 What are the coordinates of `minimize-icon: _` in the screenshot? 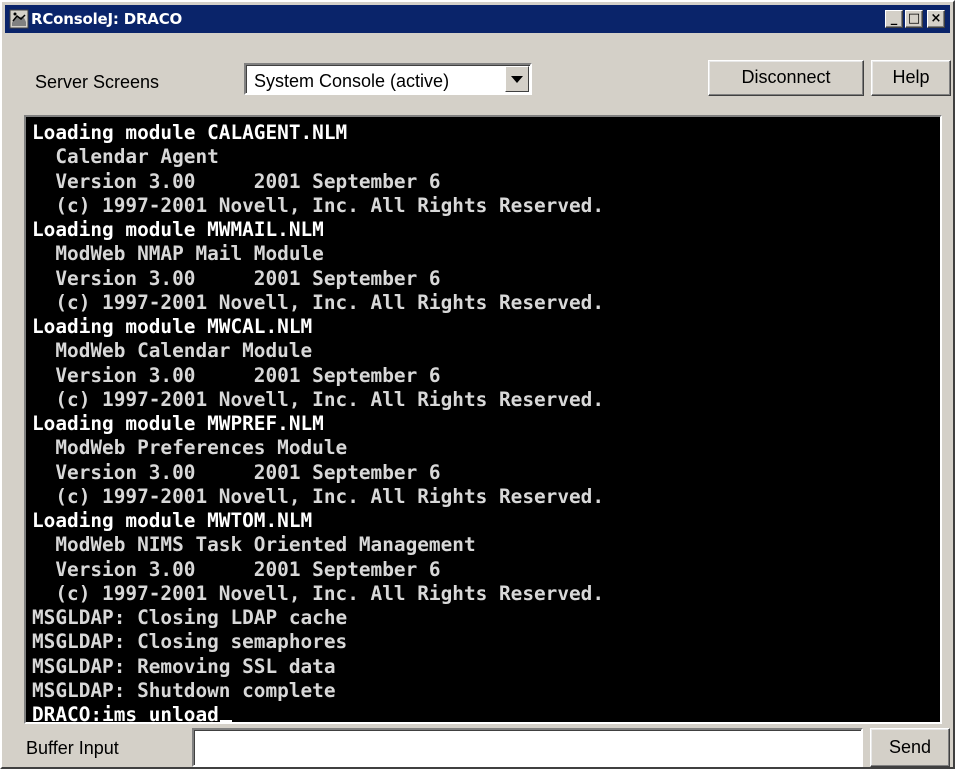 It's located at (894, 18).